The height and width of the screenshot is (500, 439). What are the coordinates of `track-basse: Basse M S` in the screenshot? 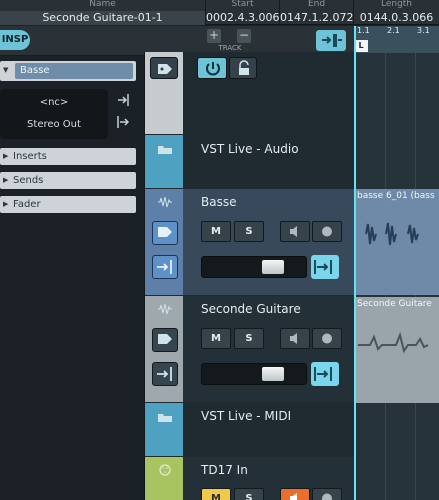 It's located at (250, 242).